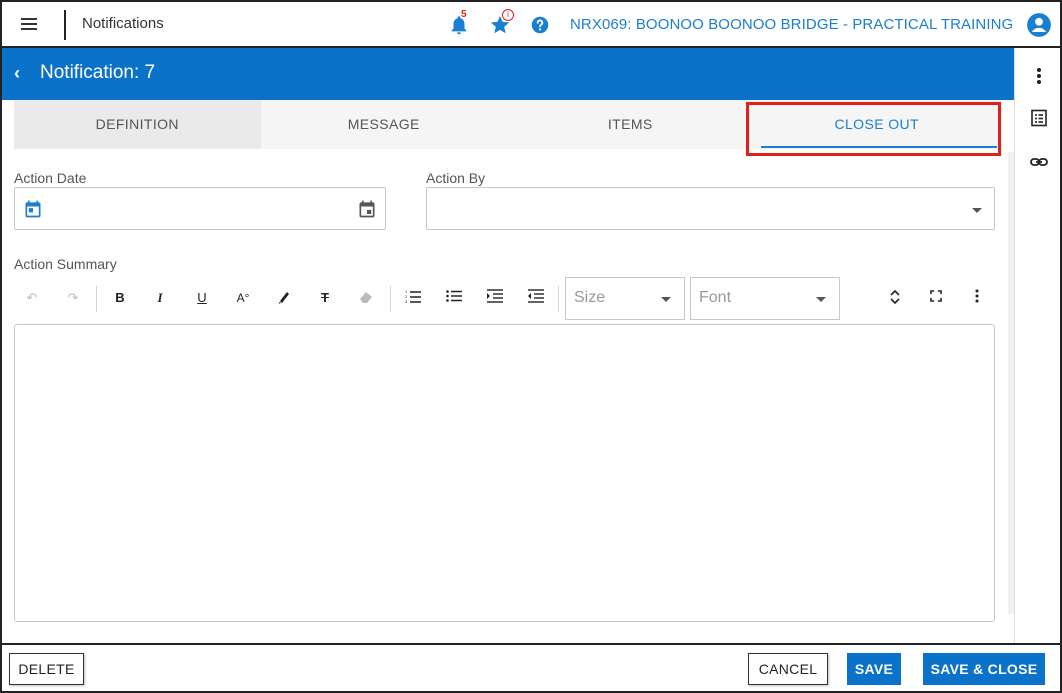  Describe the element at coordinates (200, 208) in the screenshot. I see `action-date-field` at that location.